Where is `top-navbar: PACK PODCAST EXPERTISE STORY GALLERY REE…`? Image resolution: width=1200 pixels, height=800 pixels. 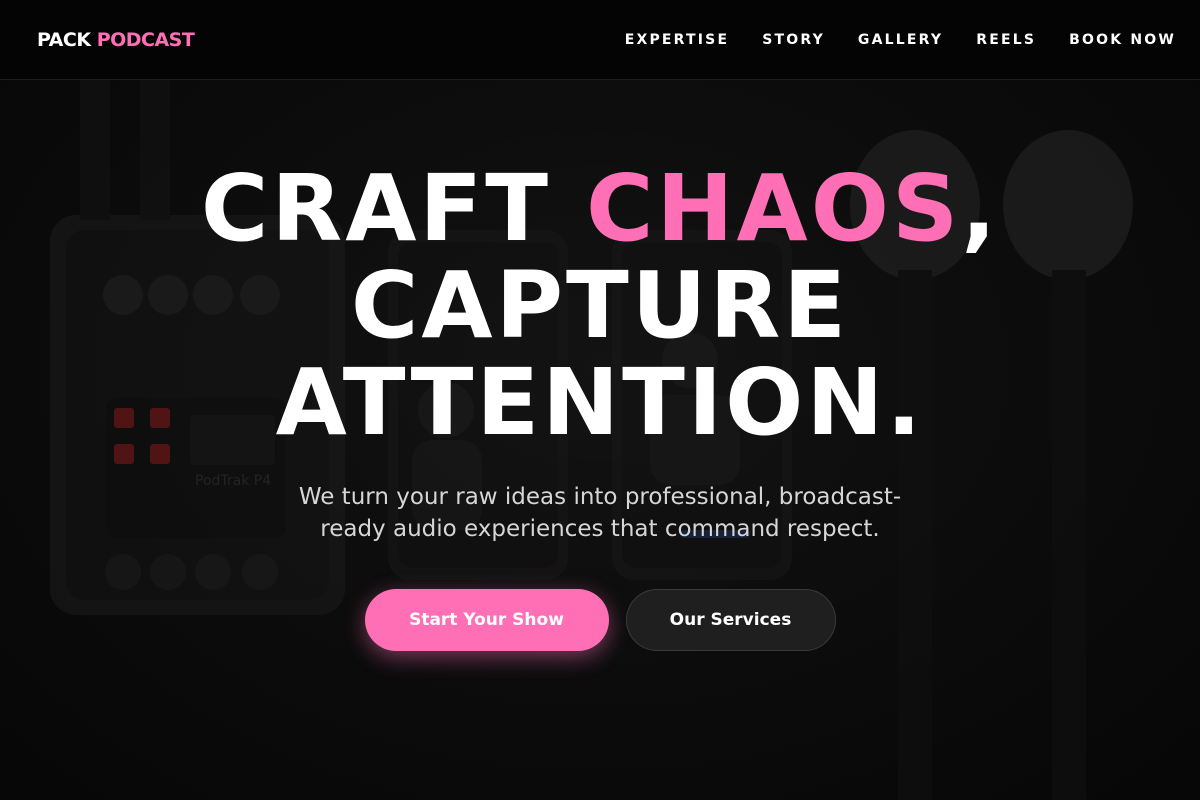
top-navbar: PACK PODCAST EXPERTISE STORY GALLERY REE… is located at coordinates (600, 40).